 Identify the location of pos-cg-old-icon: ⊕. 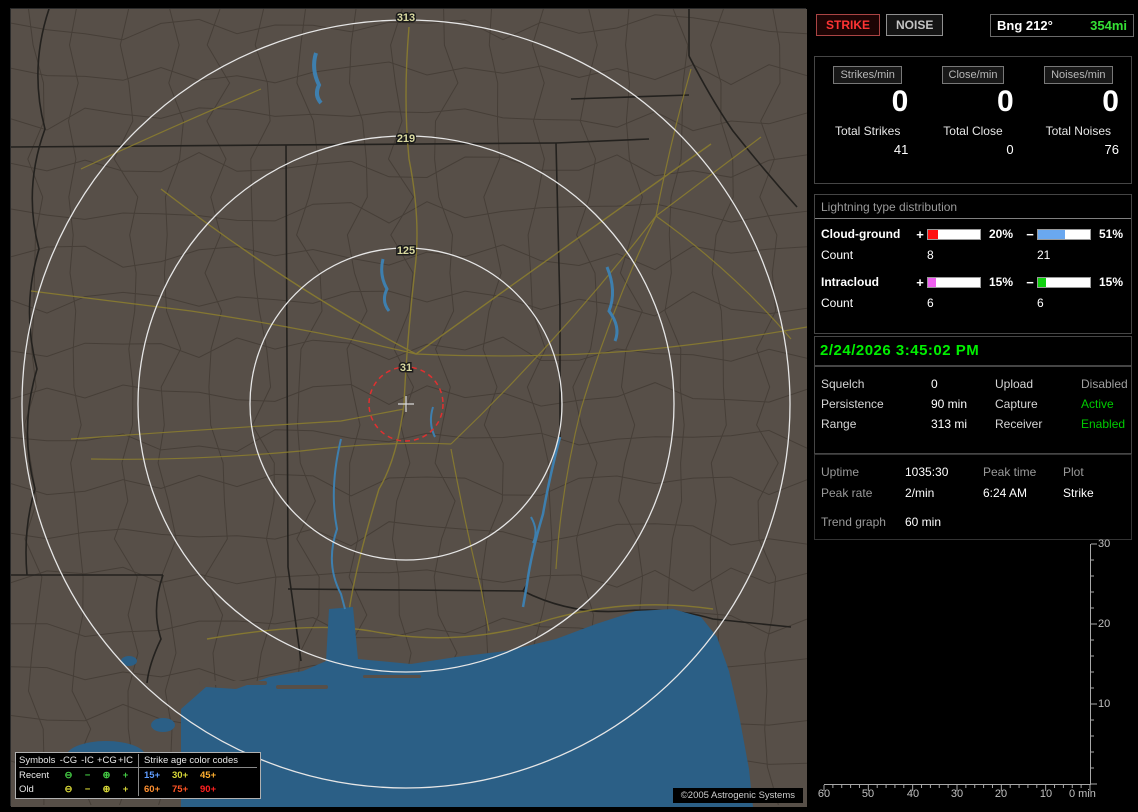
(106, 789).